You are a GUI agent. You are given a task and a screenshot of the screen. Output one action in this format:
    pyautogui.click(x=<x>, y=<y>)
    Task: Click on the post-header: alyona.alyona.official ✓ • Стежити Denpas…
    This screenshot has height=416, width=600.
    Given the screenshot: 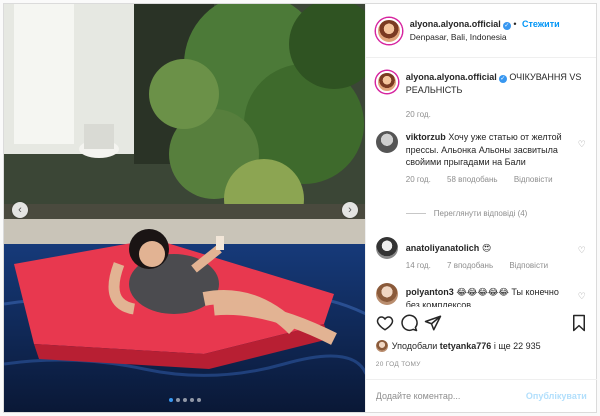 What is the action you would take?
    pyautogui.click(x=480, y=31)
    